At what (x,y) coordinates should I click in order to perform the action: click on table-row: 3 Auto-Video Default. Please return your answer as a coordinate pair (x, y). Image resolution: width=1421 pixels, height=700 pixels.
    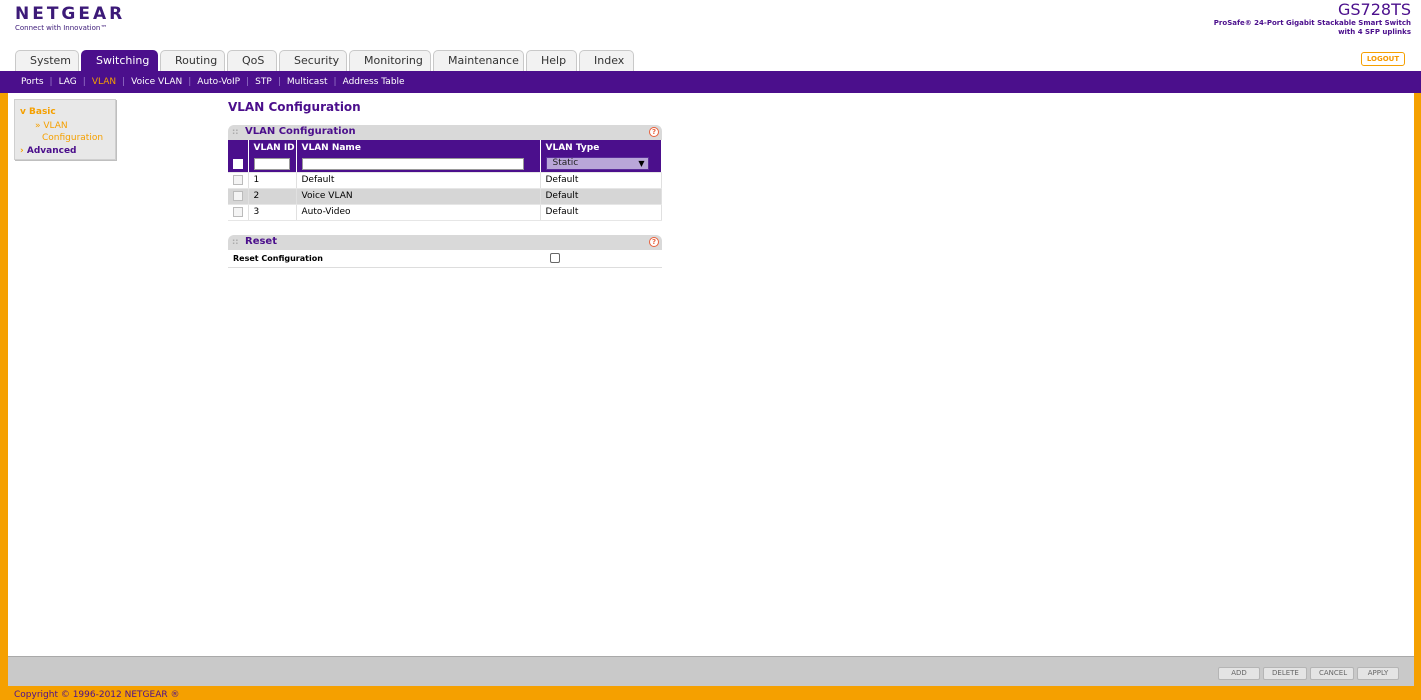
    Looking at the image, I should click on (445, 212).